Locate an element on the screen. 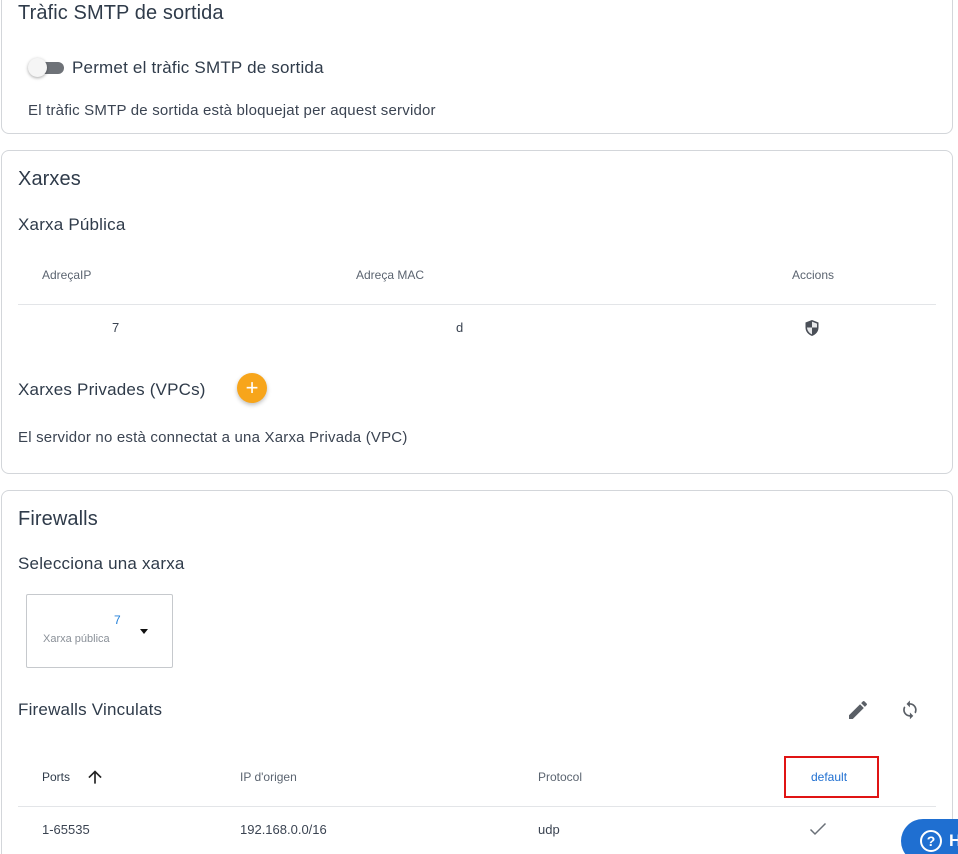  col-default: default is located at coordinates (829, 777).